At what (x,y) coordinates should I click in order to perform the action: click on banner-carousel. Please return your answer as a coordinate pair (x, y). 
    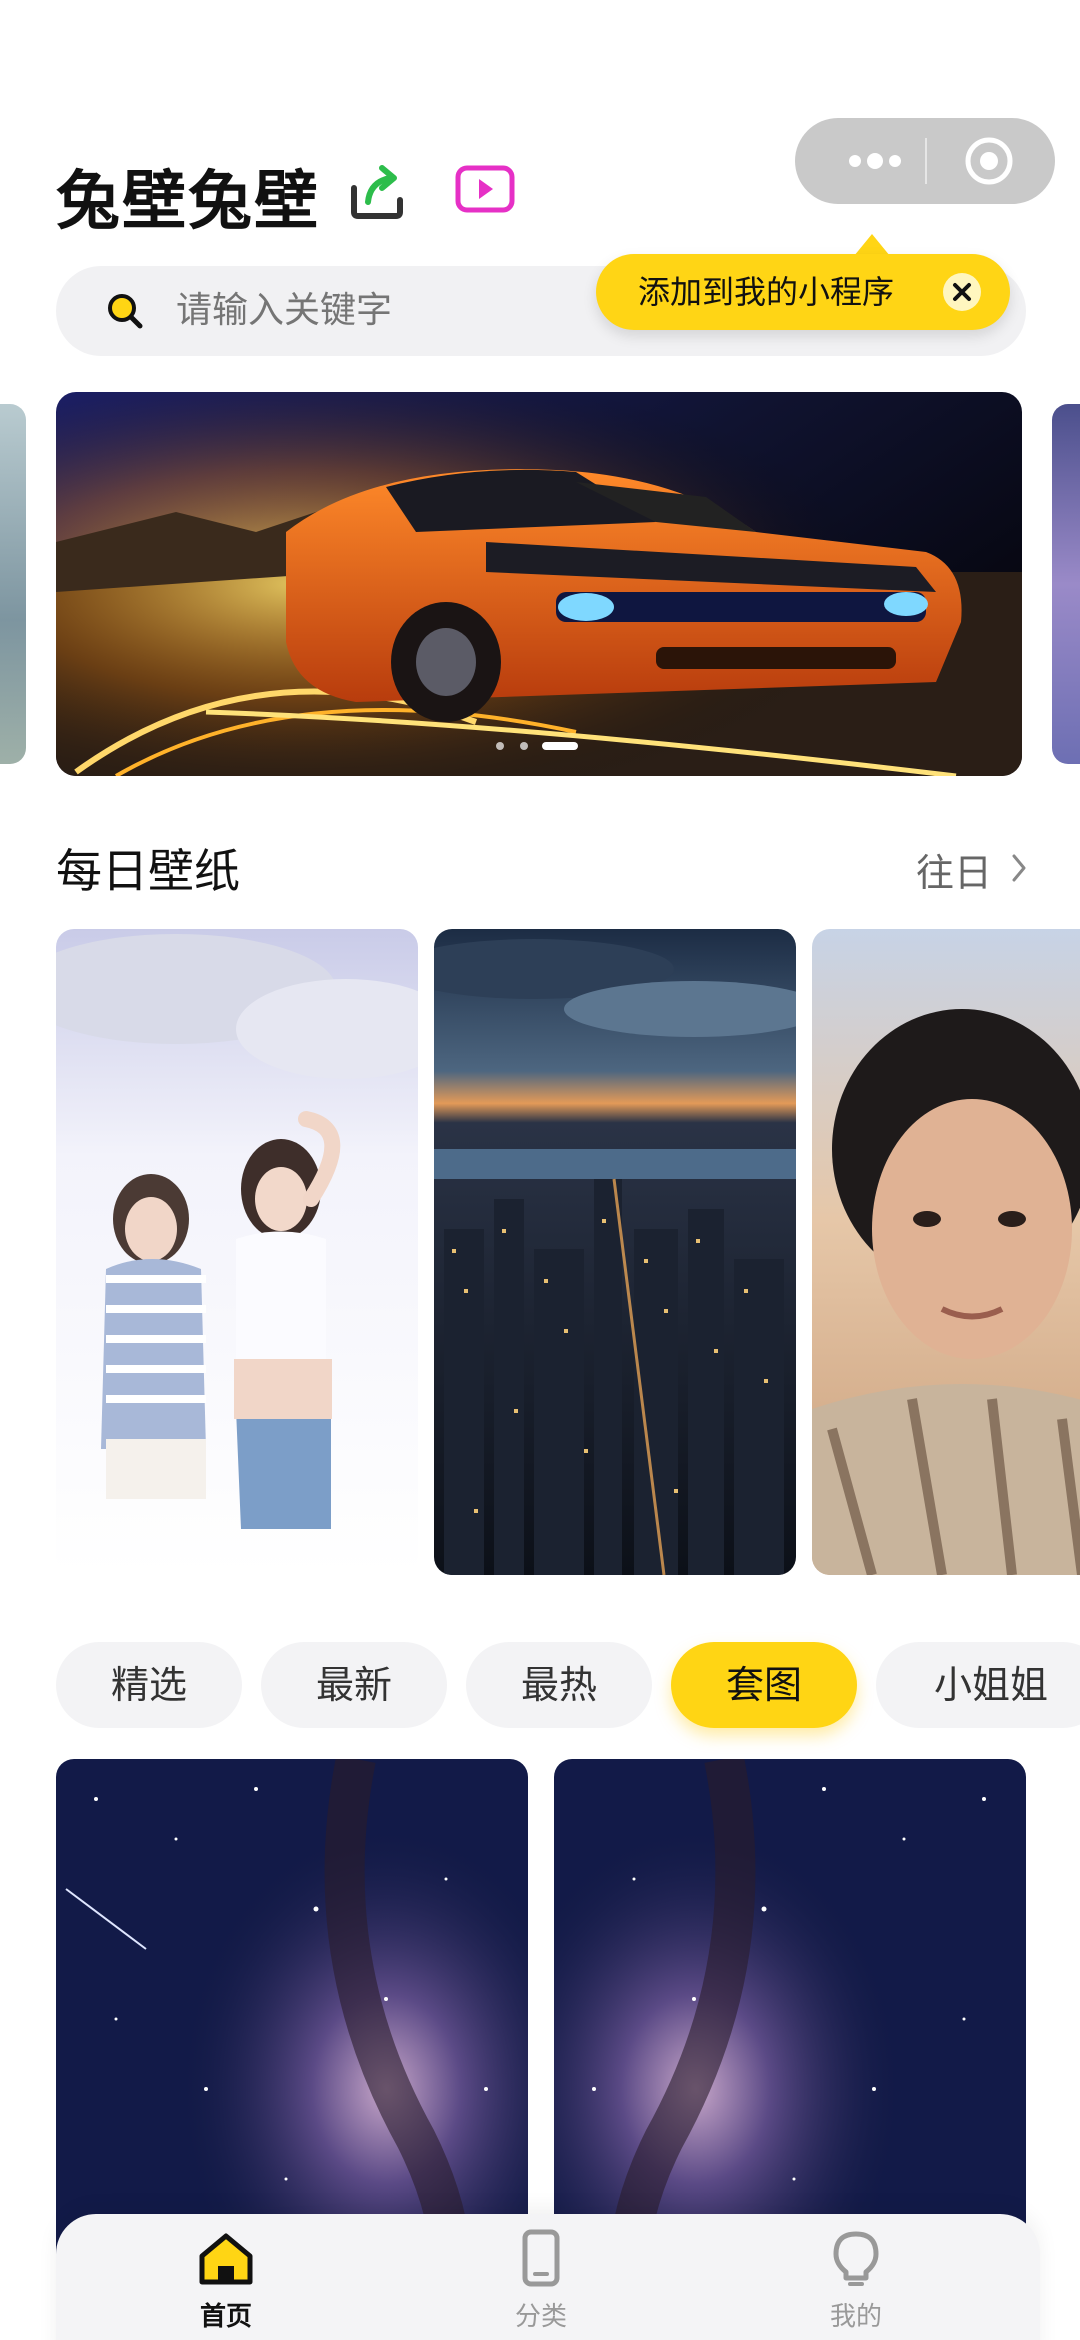
    Looking at the image, I should click on (539, 584).